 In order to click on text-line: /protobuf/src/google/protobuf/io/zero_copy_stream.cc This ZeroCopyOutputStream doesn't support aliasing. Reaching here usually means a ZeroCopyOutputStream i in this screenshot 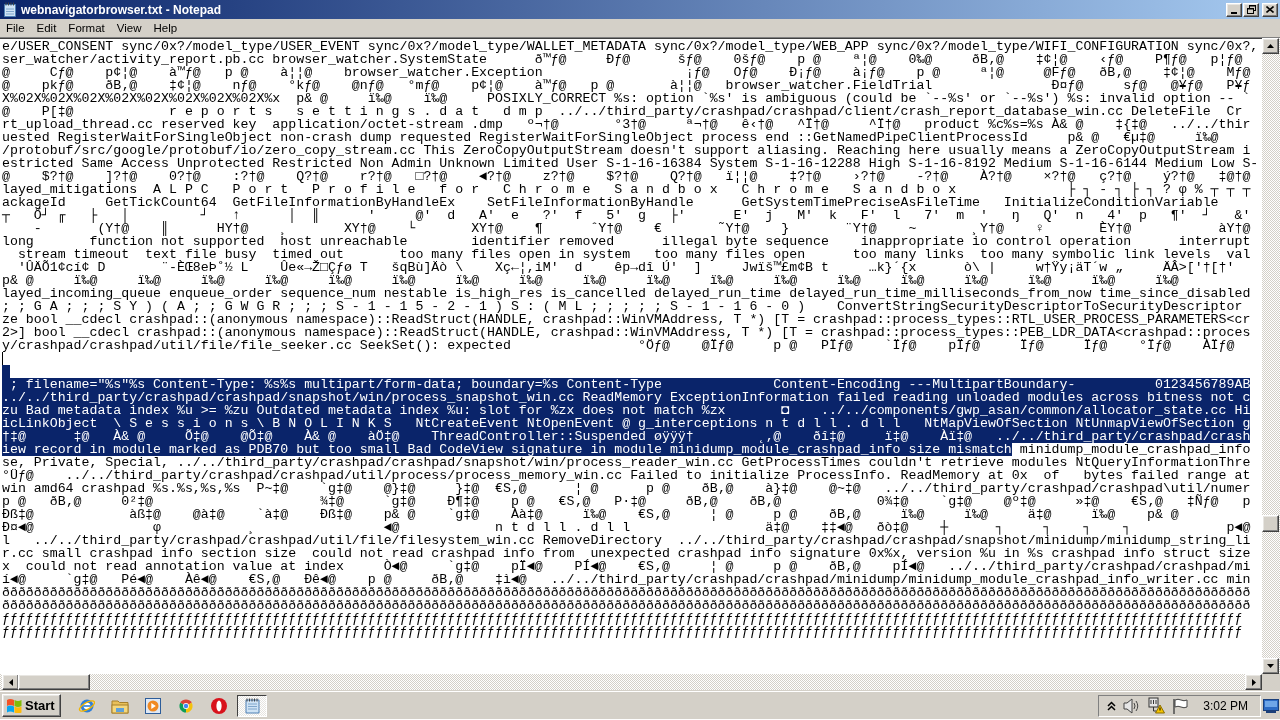, I will do `click(626, 150)`.